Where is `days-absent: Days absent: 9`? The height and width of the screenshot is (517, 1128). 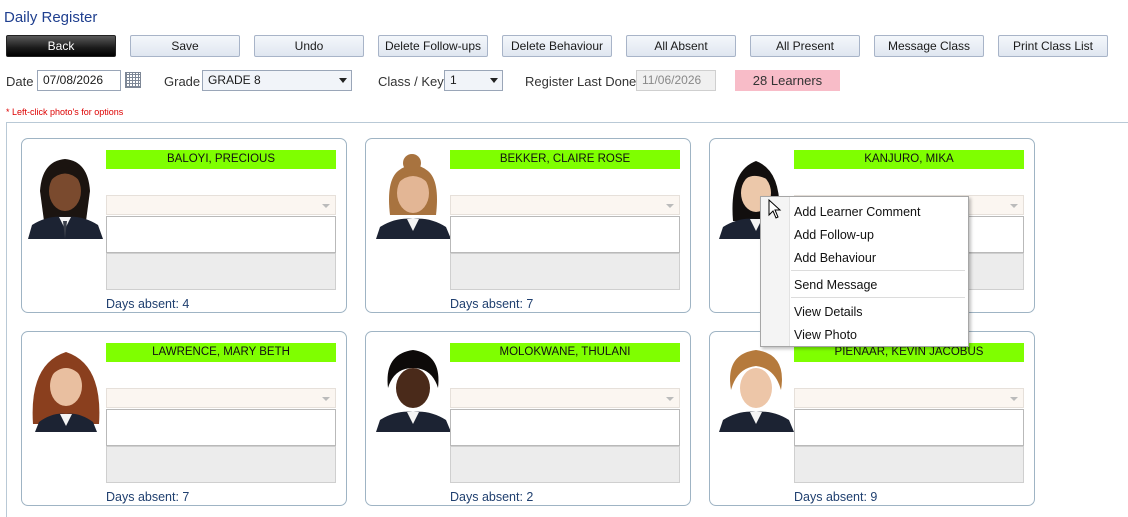
days-absent: Days absent: 9 is located at coordinates (836, 497).